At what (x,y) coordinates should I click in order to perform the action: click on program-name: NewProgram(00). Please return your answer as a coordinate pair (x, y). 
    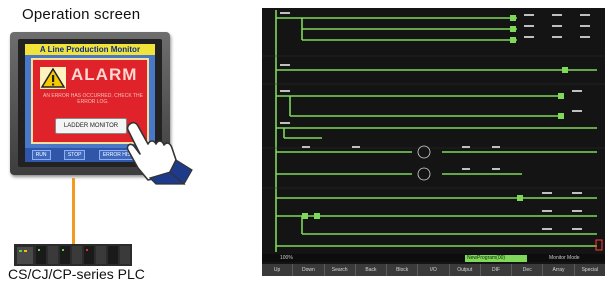
    Looking at the image, I should click on (496, 258).